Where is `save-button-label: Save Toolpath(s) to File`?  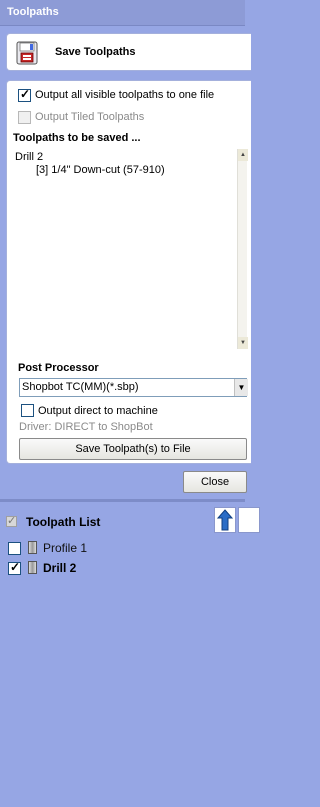 save-button-label: Save Toolpath(s) to File is located at coordinates (133, 449).